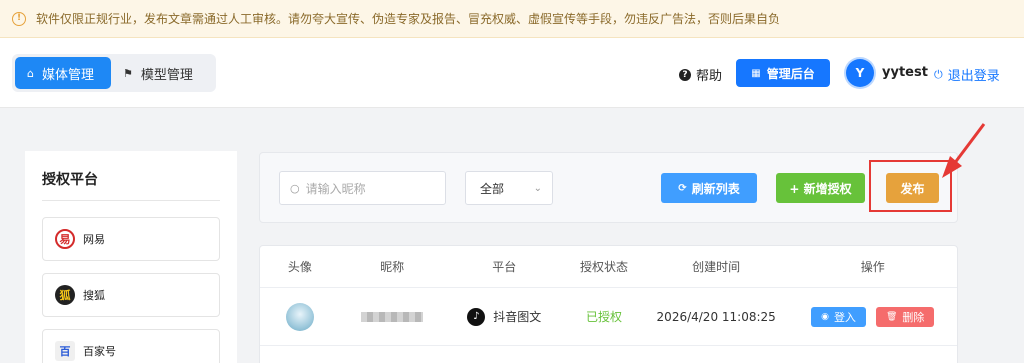 The image size is (1024, 363). I want to click on module-switch: ⌂ 媒体管理 ⚑ 模型管理, so click(114, 73).